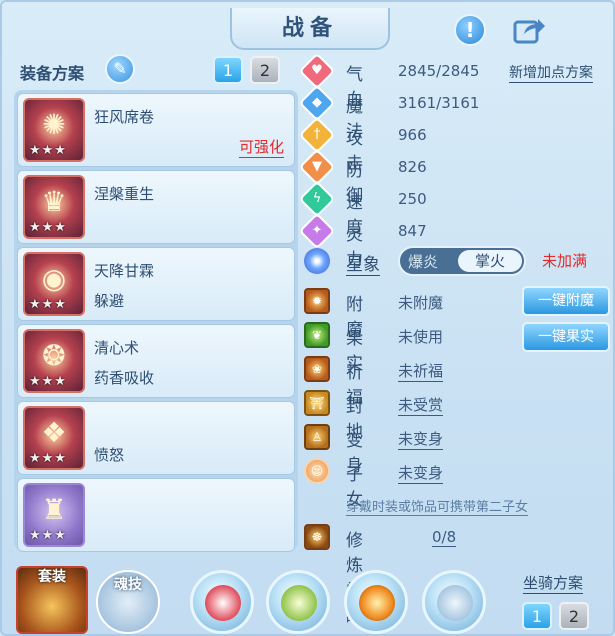 The width and height of the screenshot is (615, 636). I want to click on equipment-name: 狂风席卷, so click(124, 117).